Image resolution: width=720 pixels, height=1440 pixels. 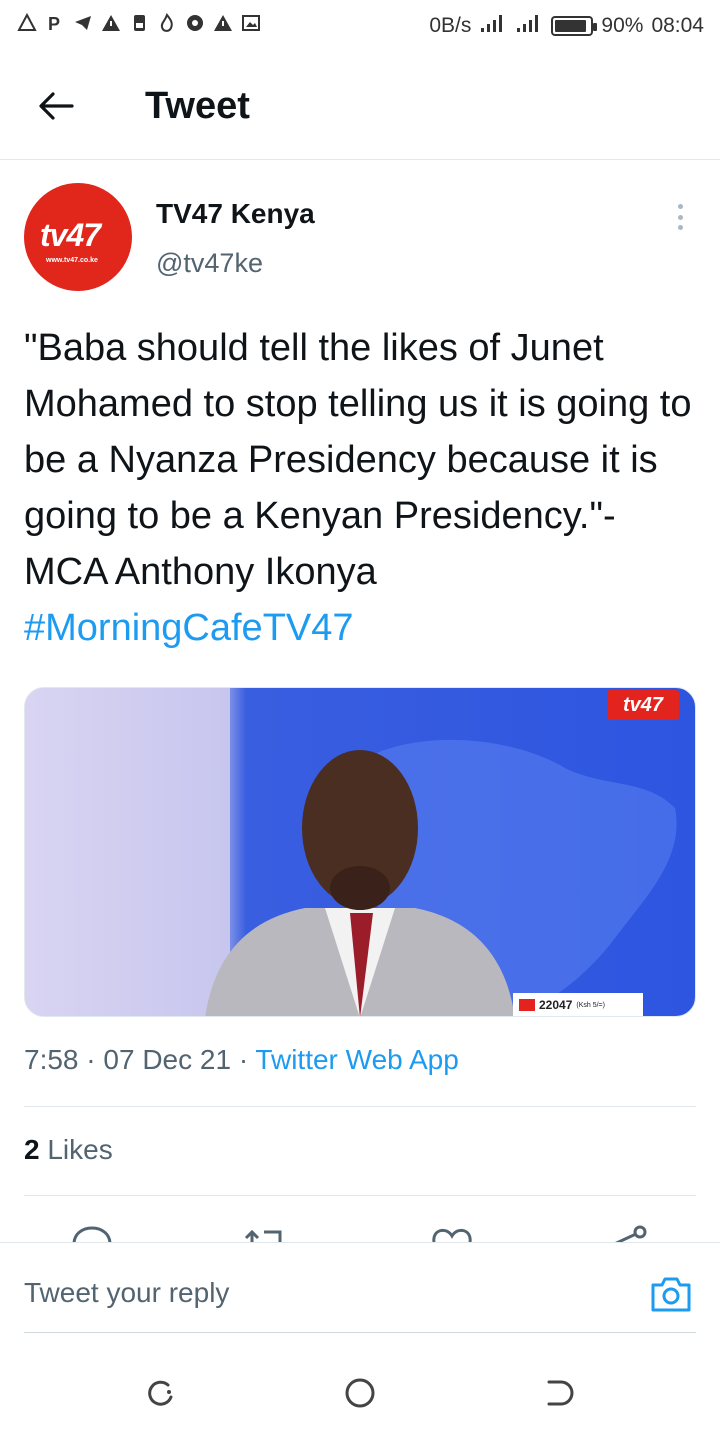 I want to click on telegram-icon, so click(x=83, y=23).